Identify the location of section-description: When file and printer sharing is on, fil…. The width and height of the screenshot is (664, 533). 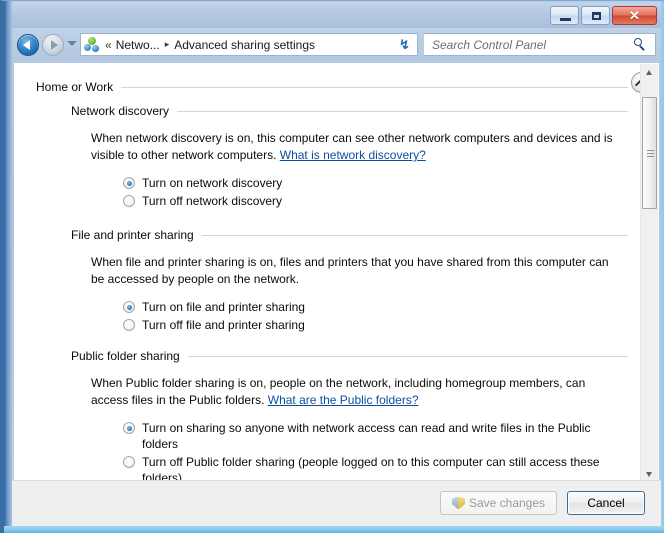
(355, 271).